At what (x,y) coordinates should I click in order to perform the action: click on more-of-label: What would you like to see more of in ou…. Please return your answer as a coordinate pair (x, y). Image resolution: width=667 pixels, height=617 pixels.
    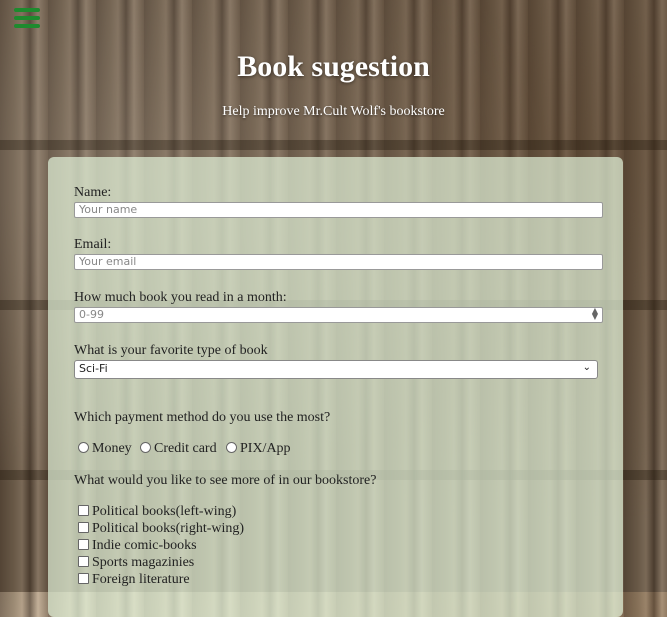
    Looking at the image, I should click on (225, 480).